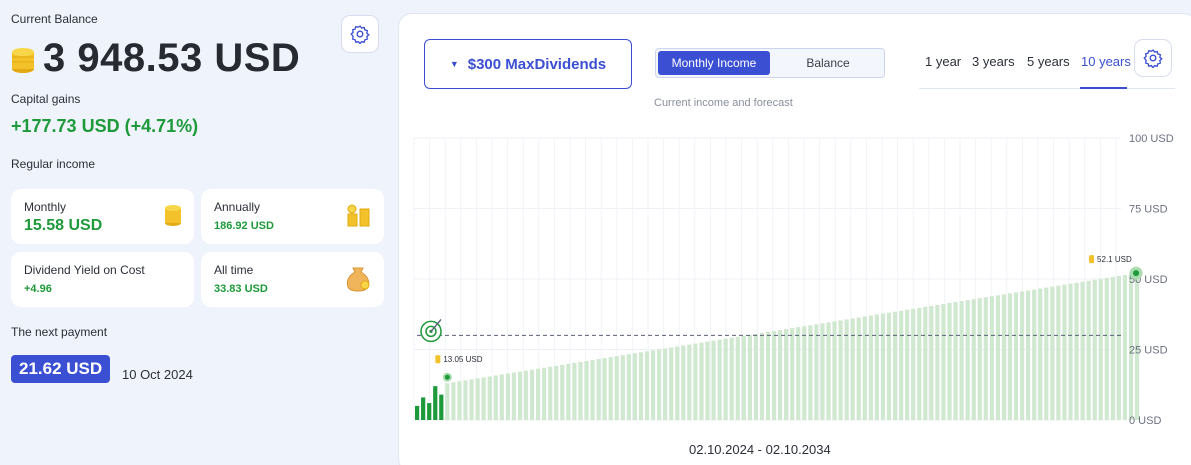 The width and height of the screenshot is (1191, 465). Describe the element at coordinates (358, 215) in the screenshot. I see `coin-piles-icon` at that location.